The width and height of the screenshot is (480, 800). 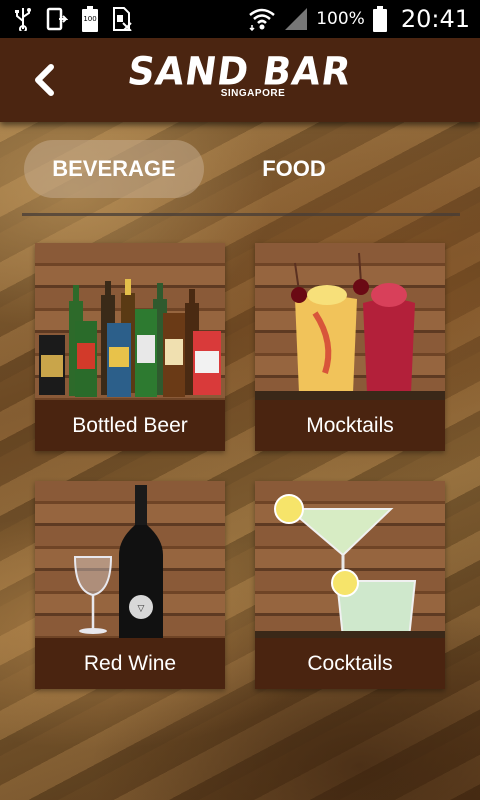 I want to click on tab-food: FOOD, so click(x=294, y=169).